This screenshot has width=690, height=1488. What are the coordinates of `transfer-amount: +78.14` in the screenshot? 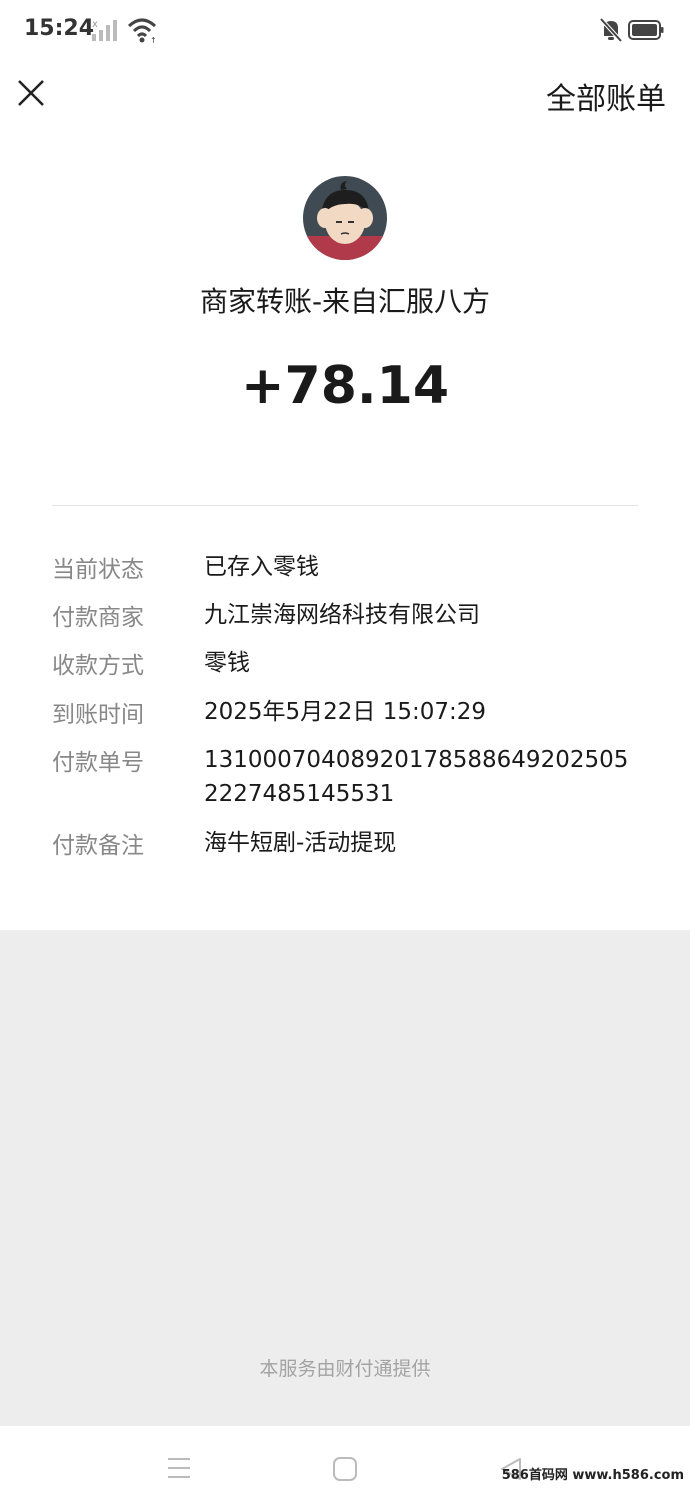 It's located at (345, 386).